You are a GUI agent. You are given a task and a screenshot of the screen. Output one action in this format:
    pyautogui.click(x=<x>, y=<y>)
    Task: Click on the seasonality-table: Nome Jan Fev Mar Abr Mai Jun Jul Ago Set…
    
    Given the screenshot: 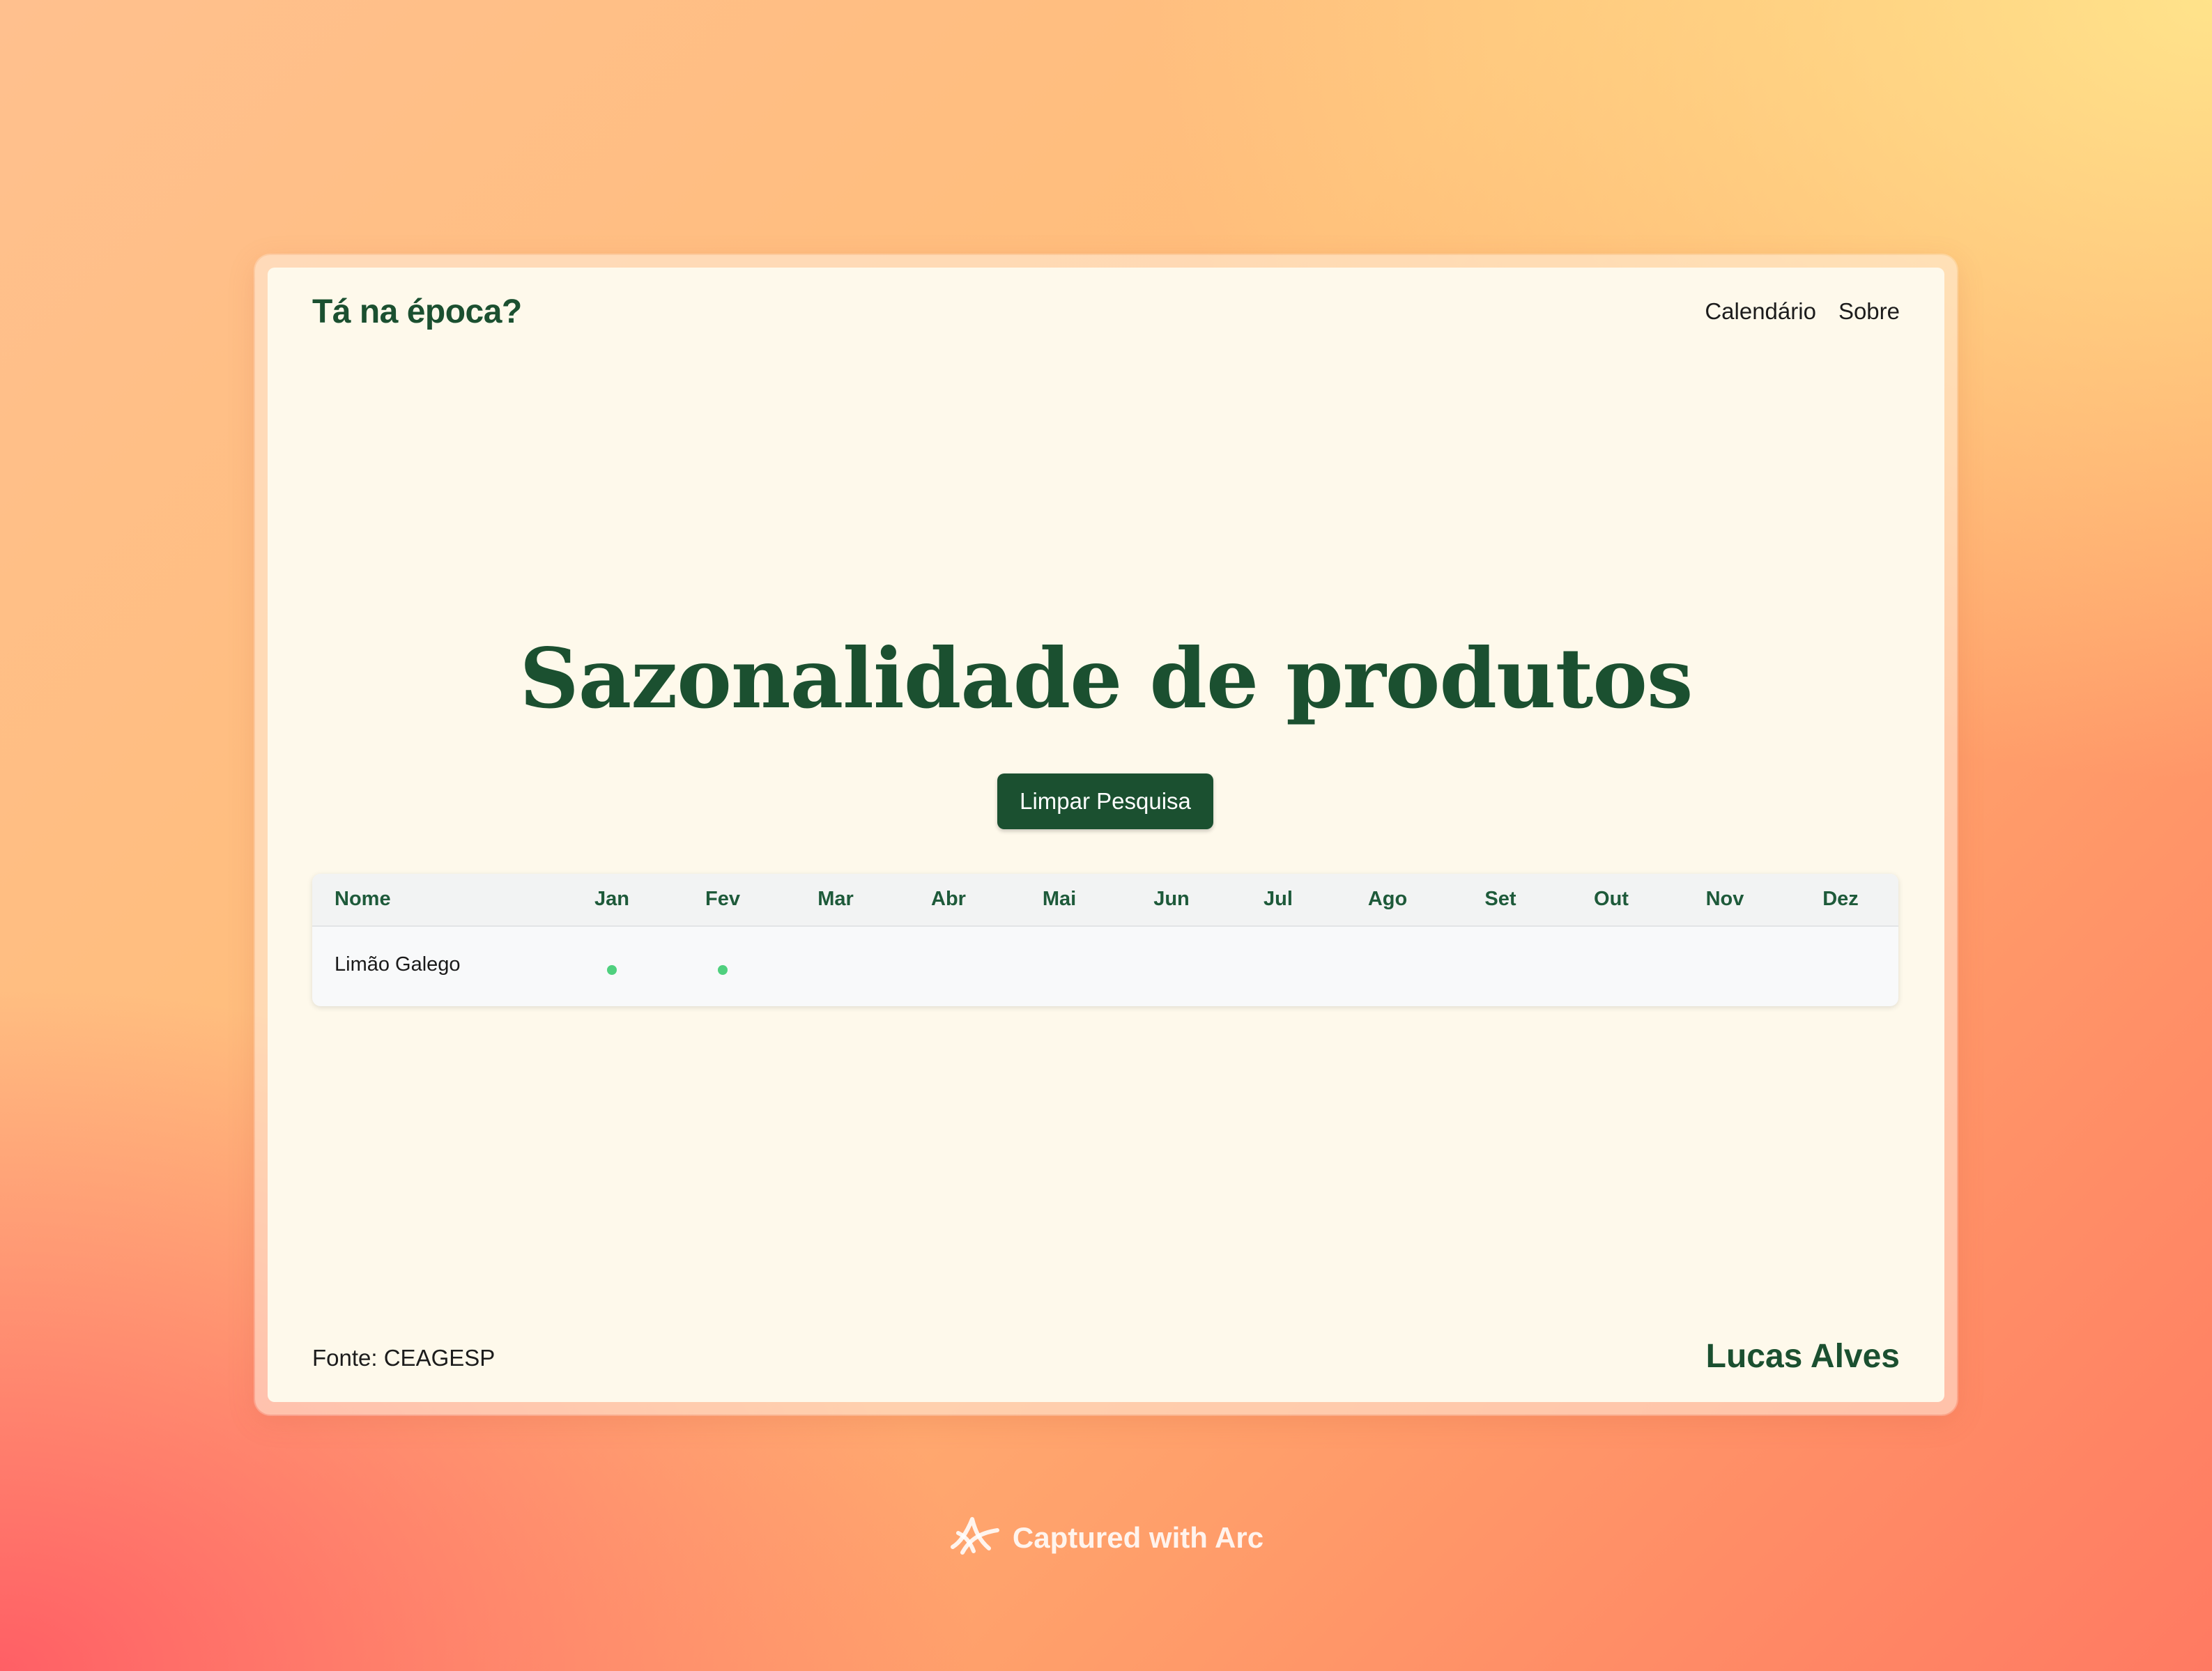 What is the action you would take?
    pyautogui.click(x=1105, y=940)
    